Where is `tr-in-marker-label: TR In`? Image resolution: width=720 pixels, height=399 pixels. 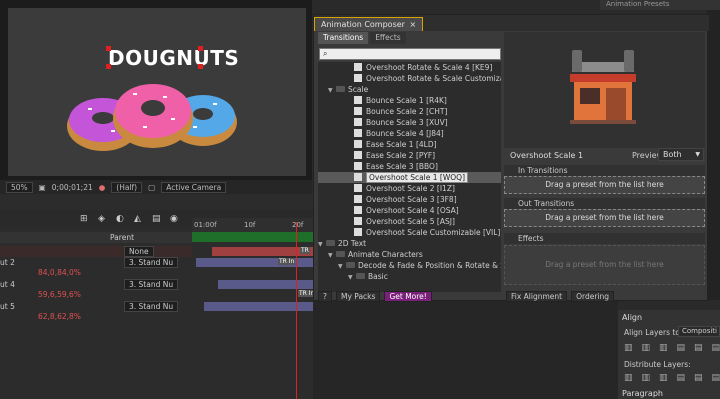
tr-in-marker-label: TR In is located at coordinates (287, 261).